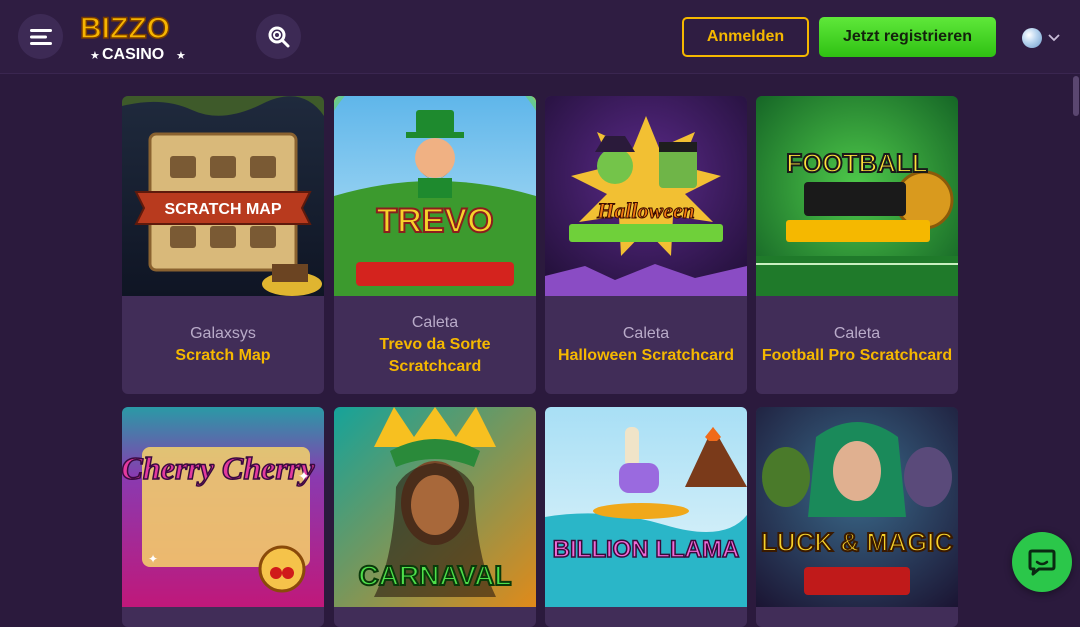 Image resolution: width=1080 pixels, height=627 pixels. What do you see at coordinates (435, 575) in the screenshot?
I see `svg-text: CARNAVAL` at bounding box center [435, 575].